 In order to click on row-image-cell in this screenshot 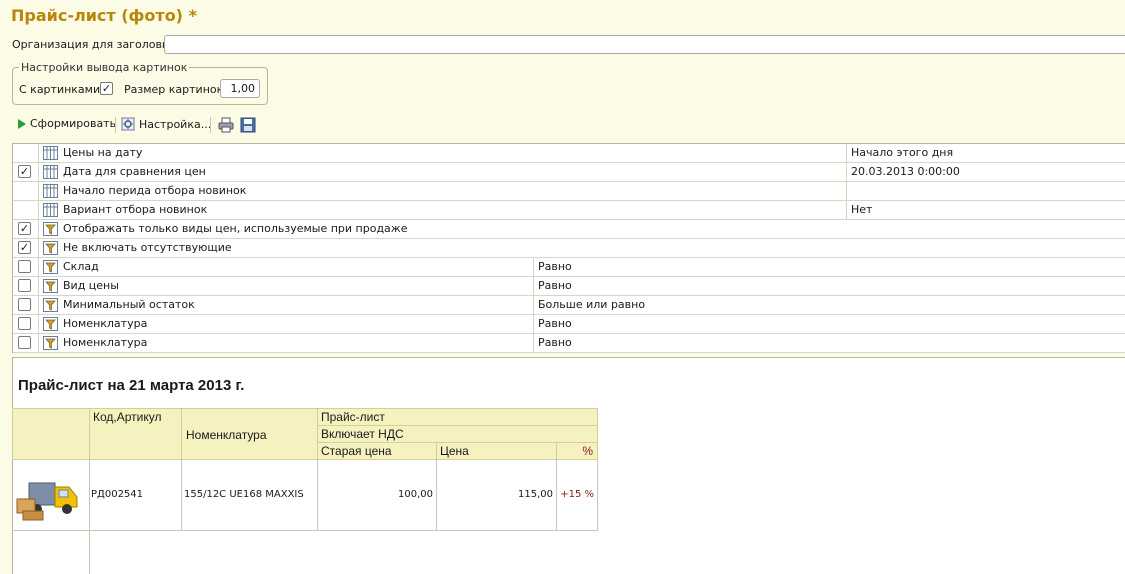, I will do `click(51, 495)`.